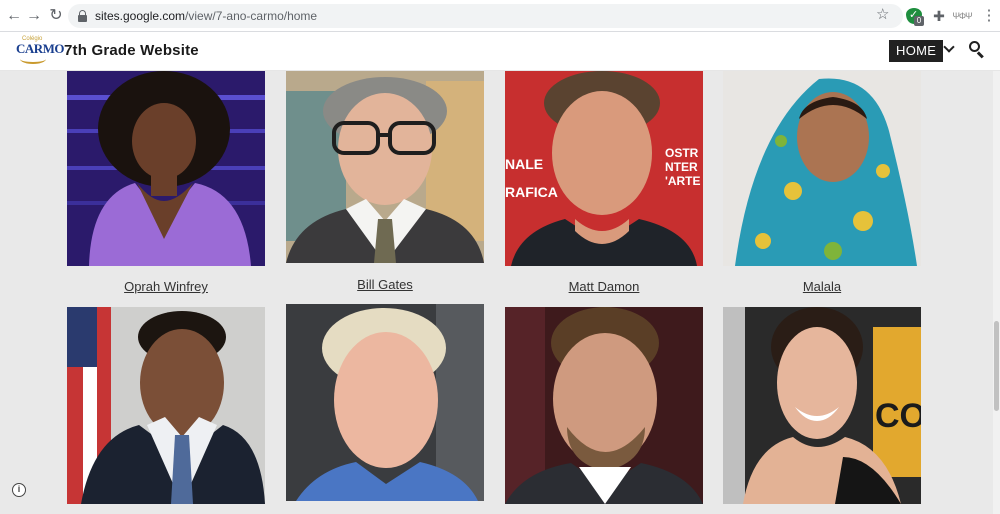  Describe the element at coordinates (604, 405) in the screenshot. I see `portrait-leonardo-dicaprio` at that location.